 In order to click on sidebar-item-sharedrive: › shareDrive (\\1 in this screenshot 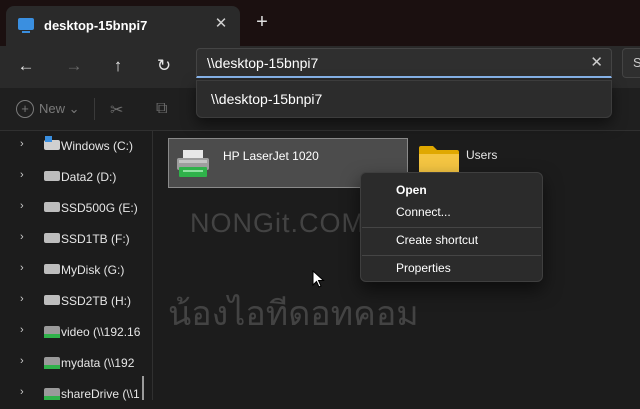, I will do `click(76, 394)`.